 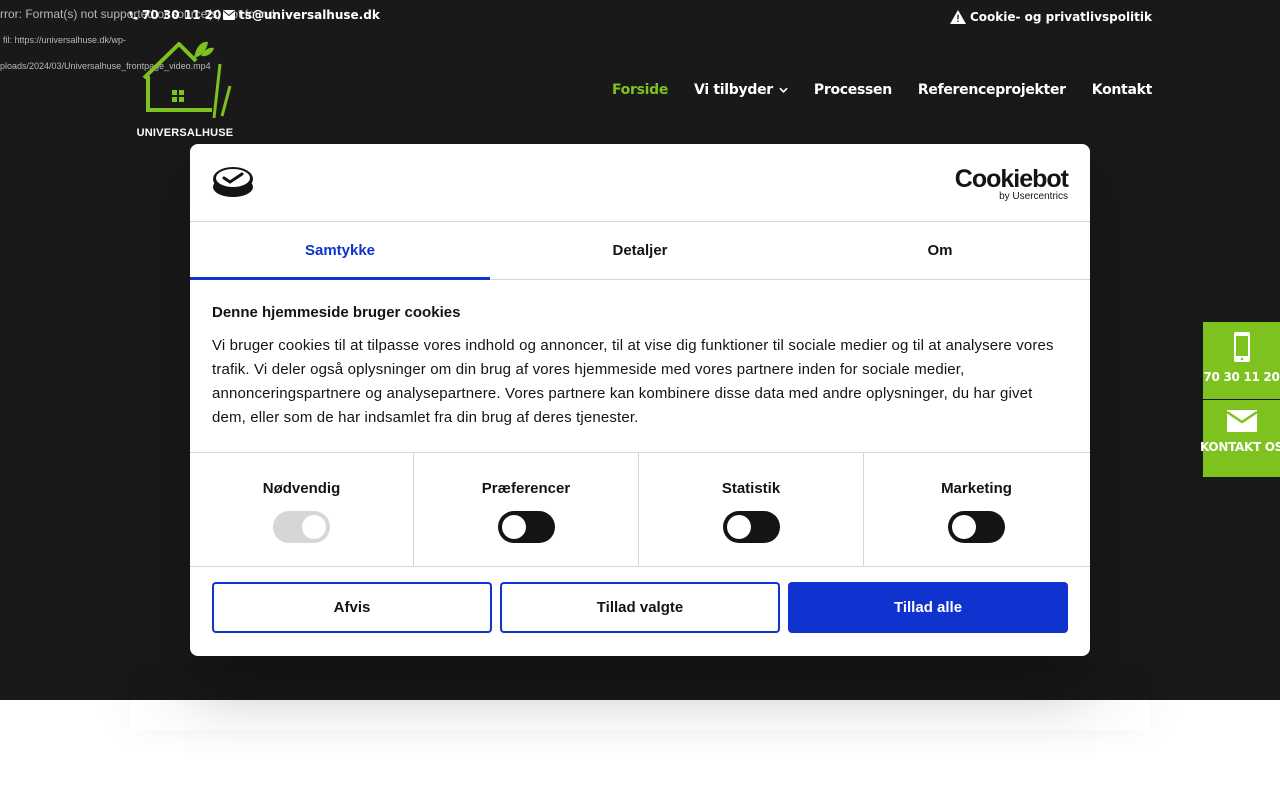 I want to click on nav-item-forside: Forside, so click(x=640, y=90).